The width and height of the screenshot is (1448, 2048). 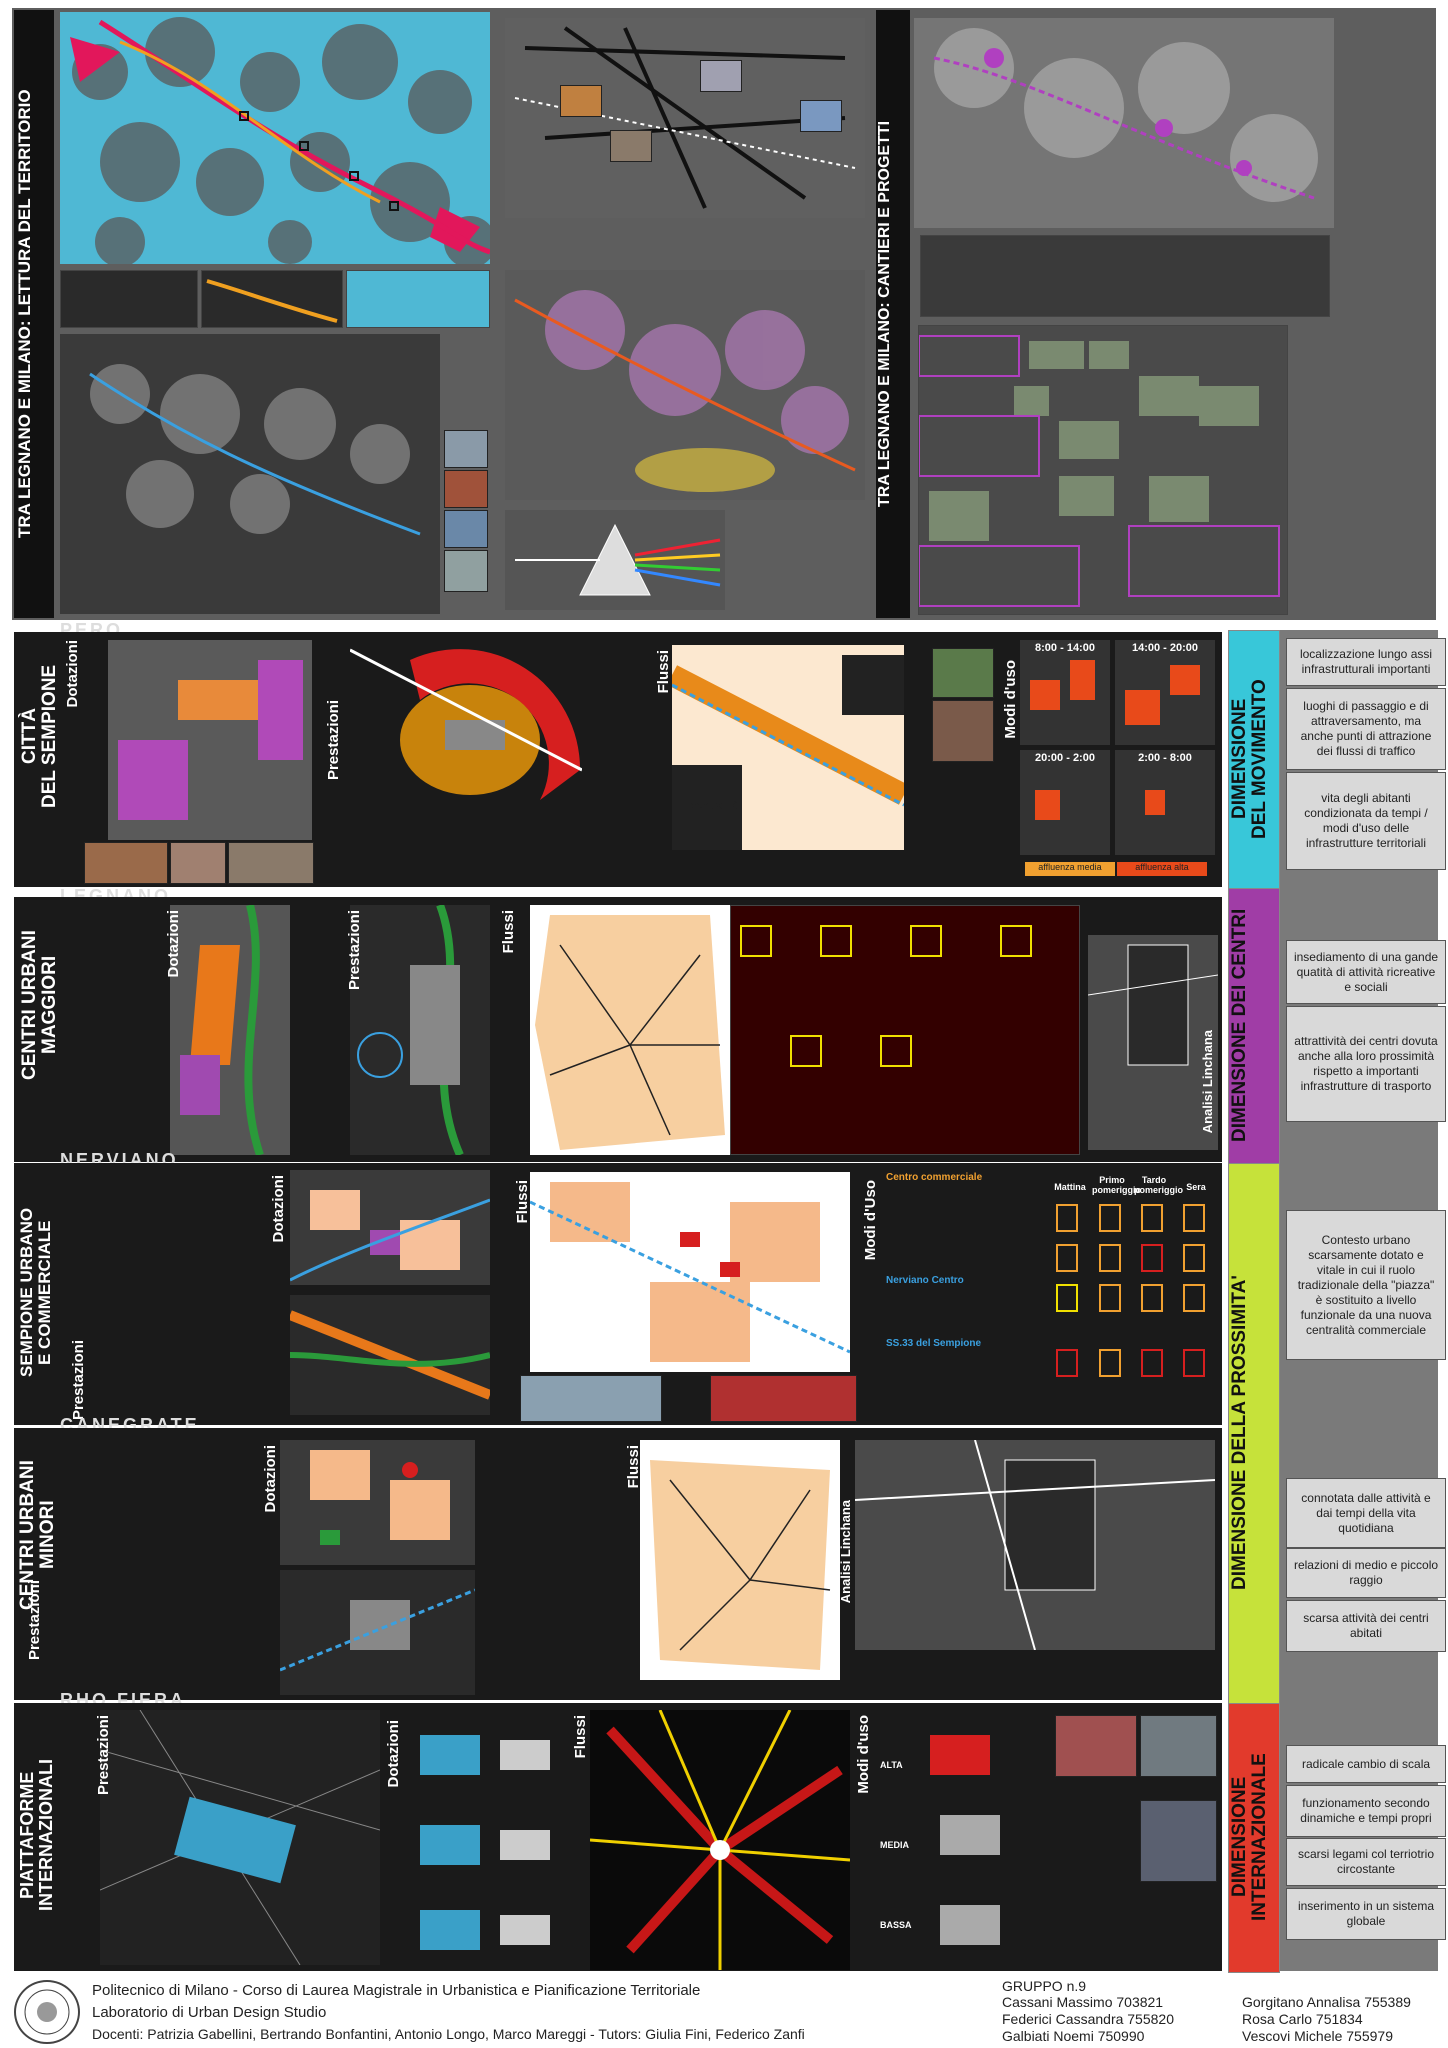 I want to click on canegrate-linchana-label: Analisi Linchana, so click(x=845, y=1552).